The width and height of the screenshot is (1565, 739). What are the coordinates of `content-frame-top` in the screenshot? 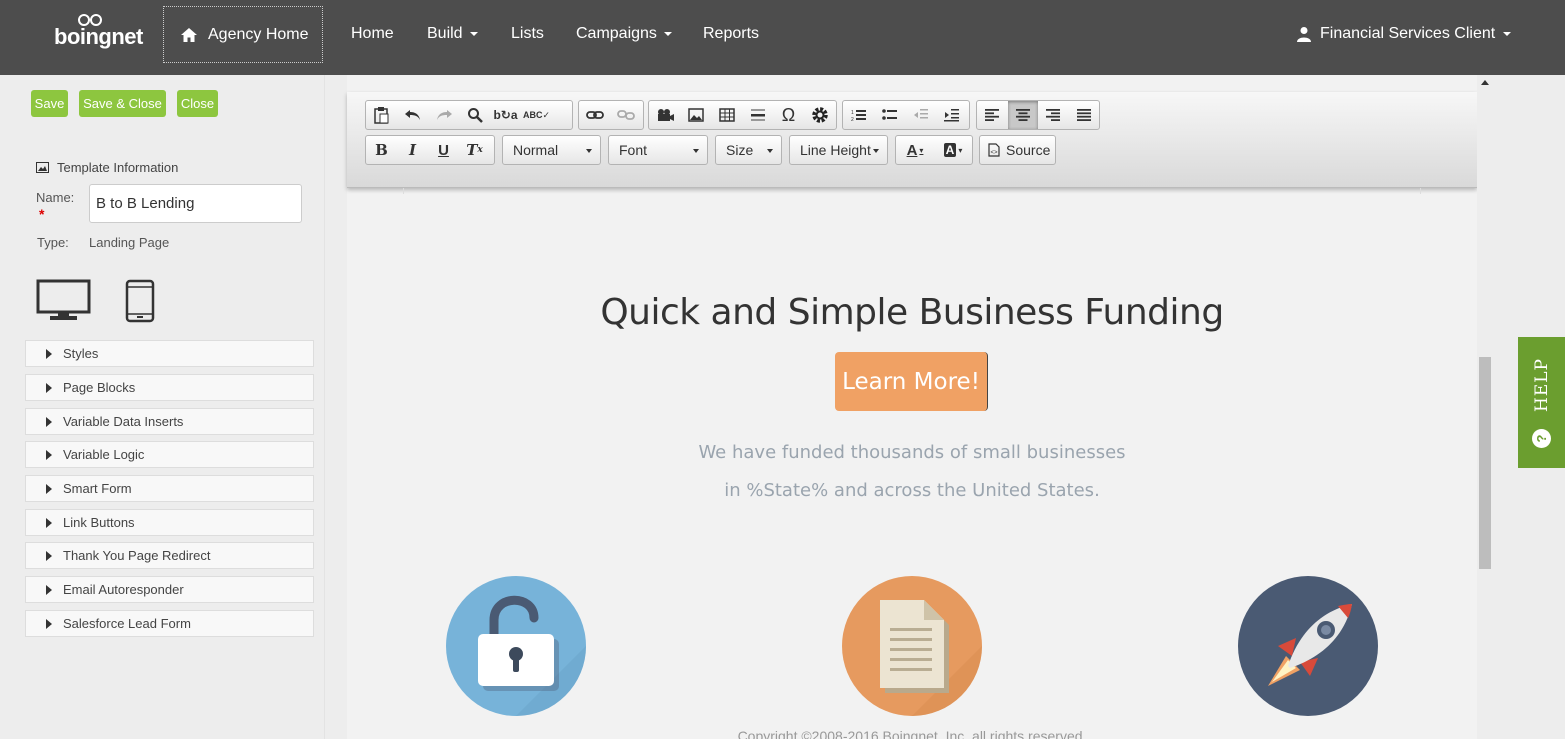 It's located at (912, 191).